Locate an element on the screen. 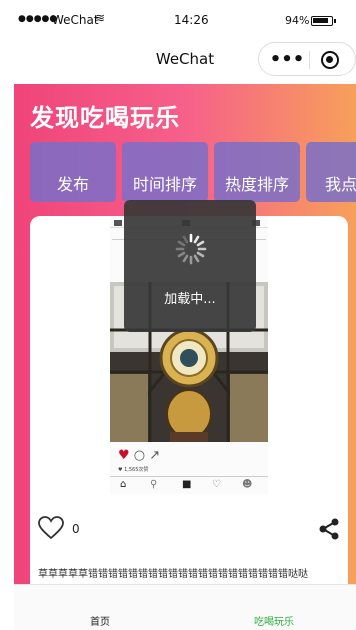  carrier-name: WeChat is located at coordinates (75, 20).